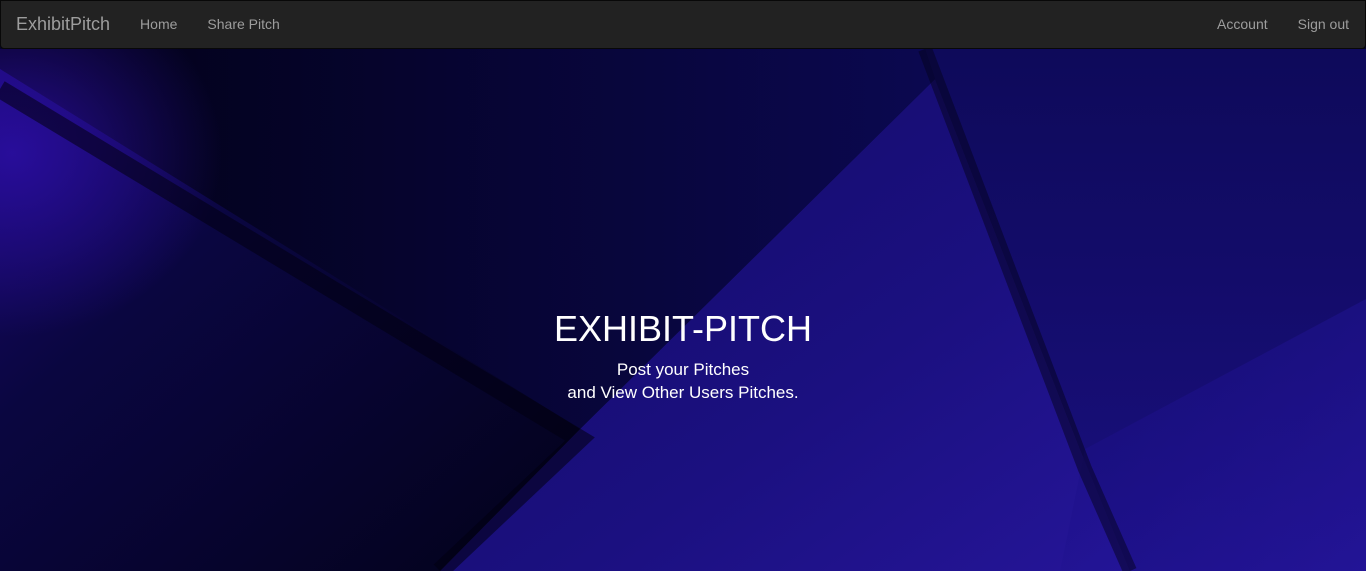 The image size is (1366, 571). What do you see at coordinates (1323, 24) in the screenshot?
I see `nav-sign-out-link: Sign out` at bounding box center [1323, 24].